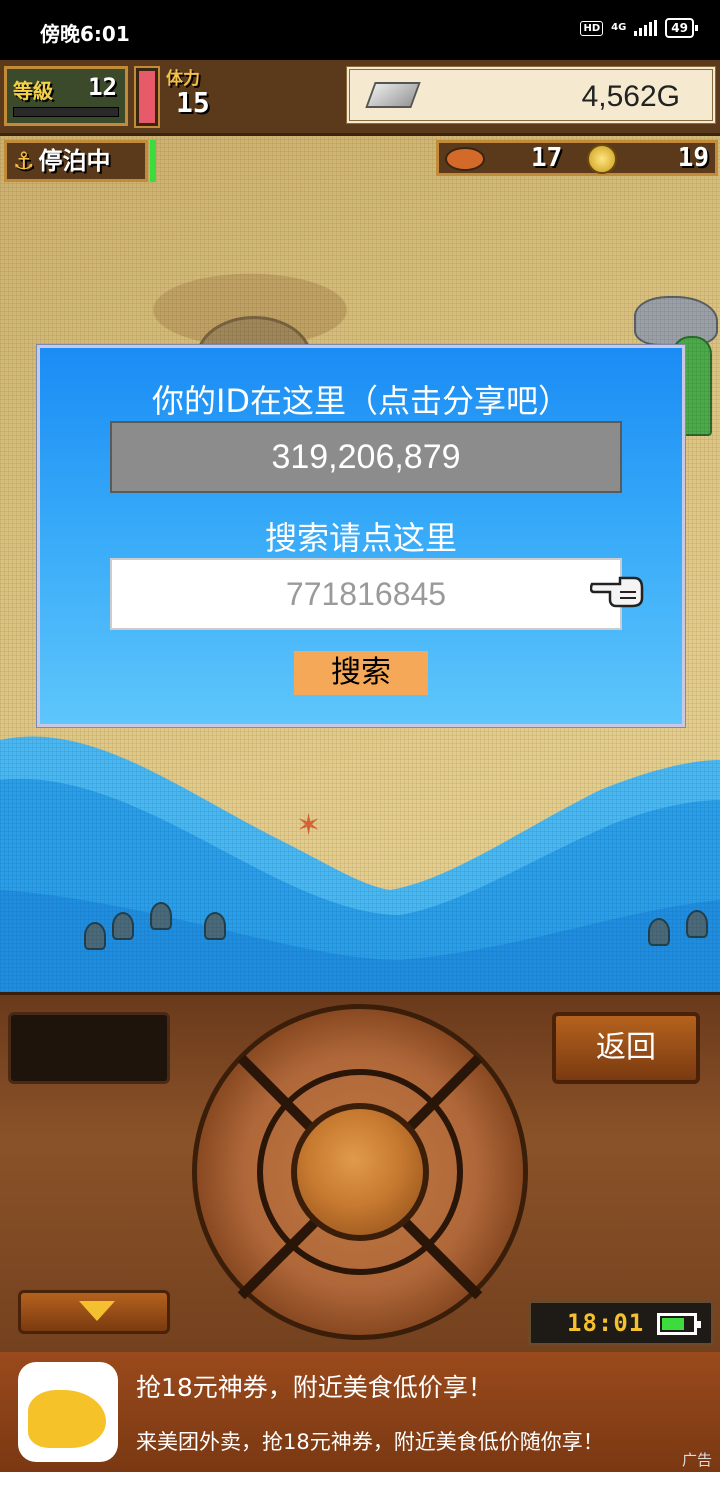 Image resolution: width=720 pixels, height=1499 pixels. Describe the element at coordinates (592, 28) in the screenshot. I see `hd-icon: HD` at that location.